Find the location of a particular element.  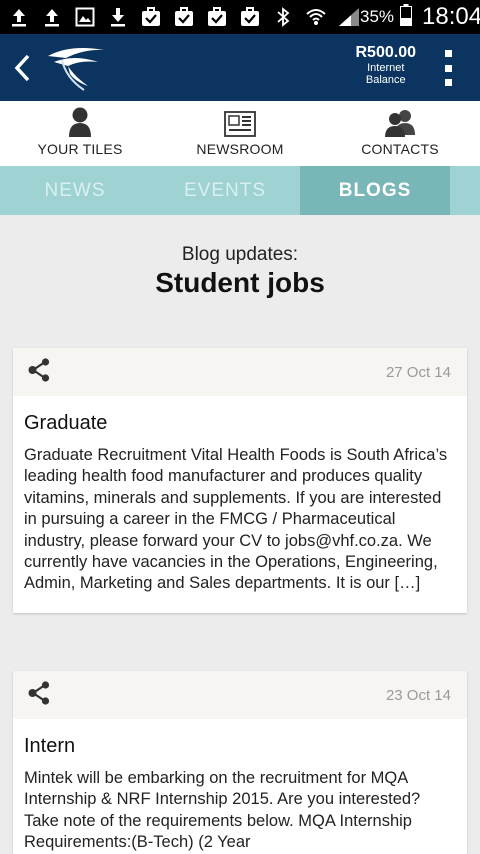

page-title: Student jobs is located at coordinates (240, 282).